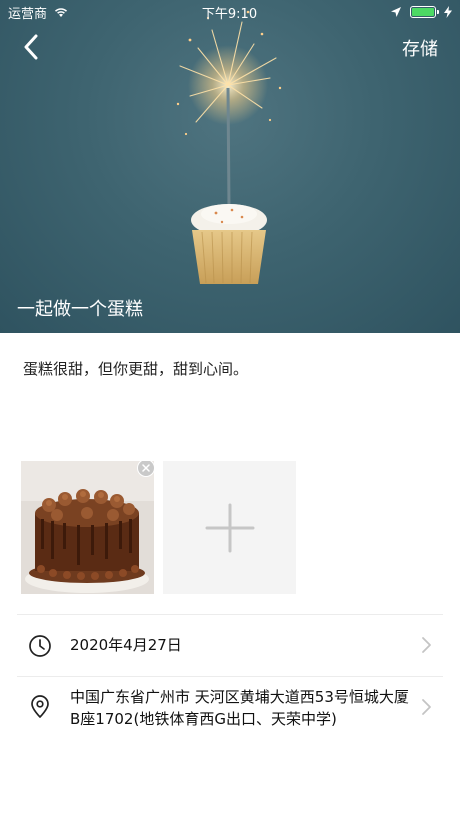 This screenshot has width=460, height=818. I want to click on charging-icon, so click(448, 12).